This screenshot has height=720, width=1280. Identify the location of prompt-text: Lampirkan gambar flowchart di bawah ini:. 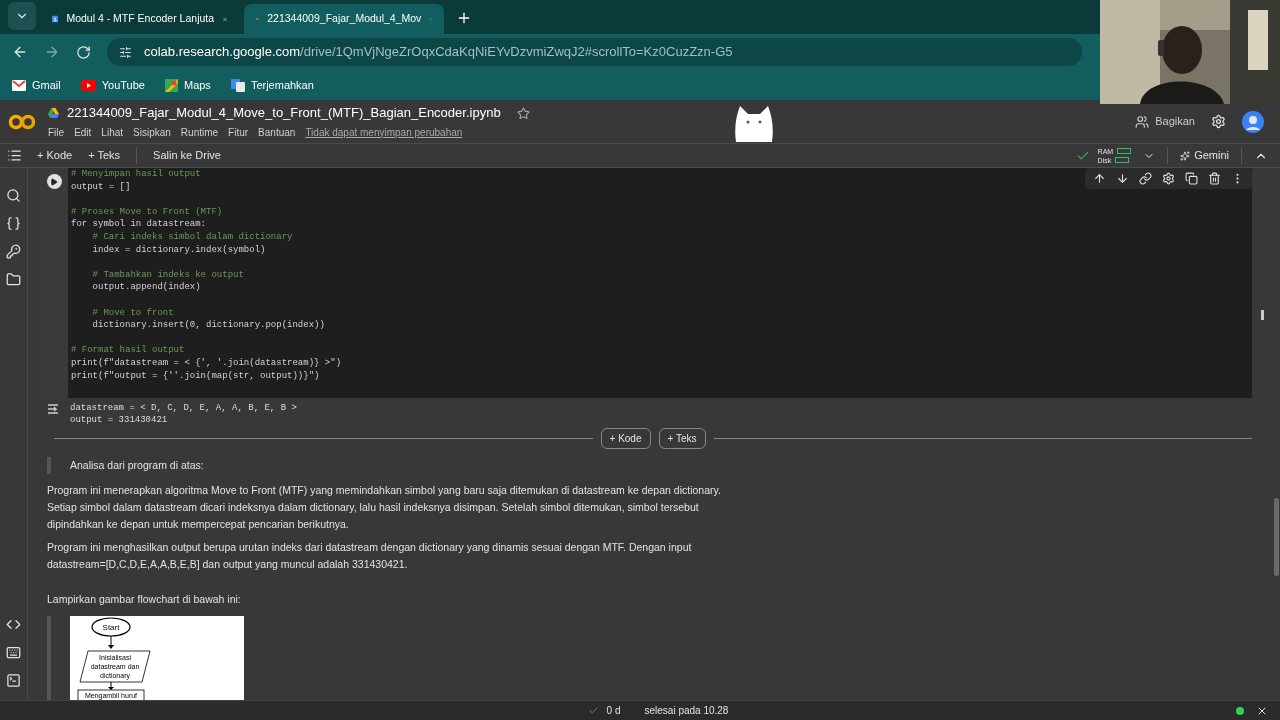
(144, 600).